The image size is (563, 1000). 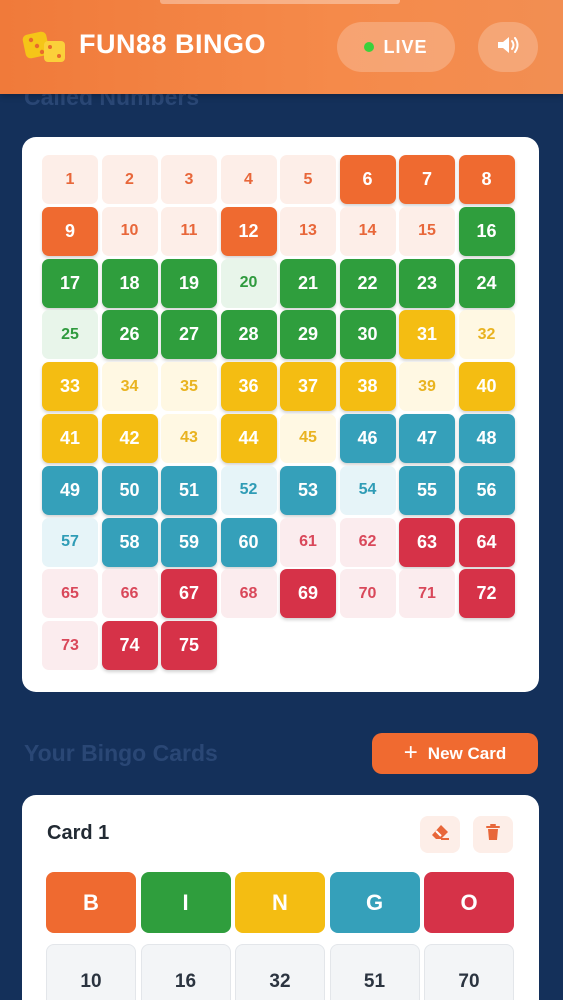 What do you see at coordinates (70, 594) in the screenshot?
I see `number-cell: 65` at bounding box center [70, 594].